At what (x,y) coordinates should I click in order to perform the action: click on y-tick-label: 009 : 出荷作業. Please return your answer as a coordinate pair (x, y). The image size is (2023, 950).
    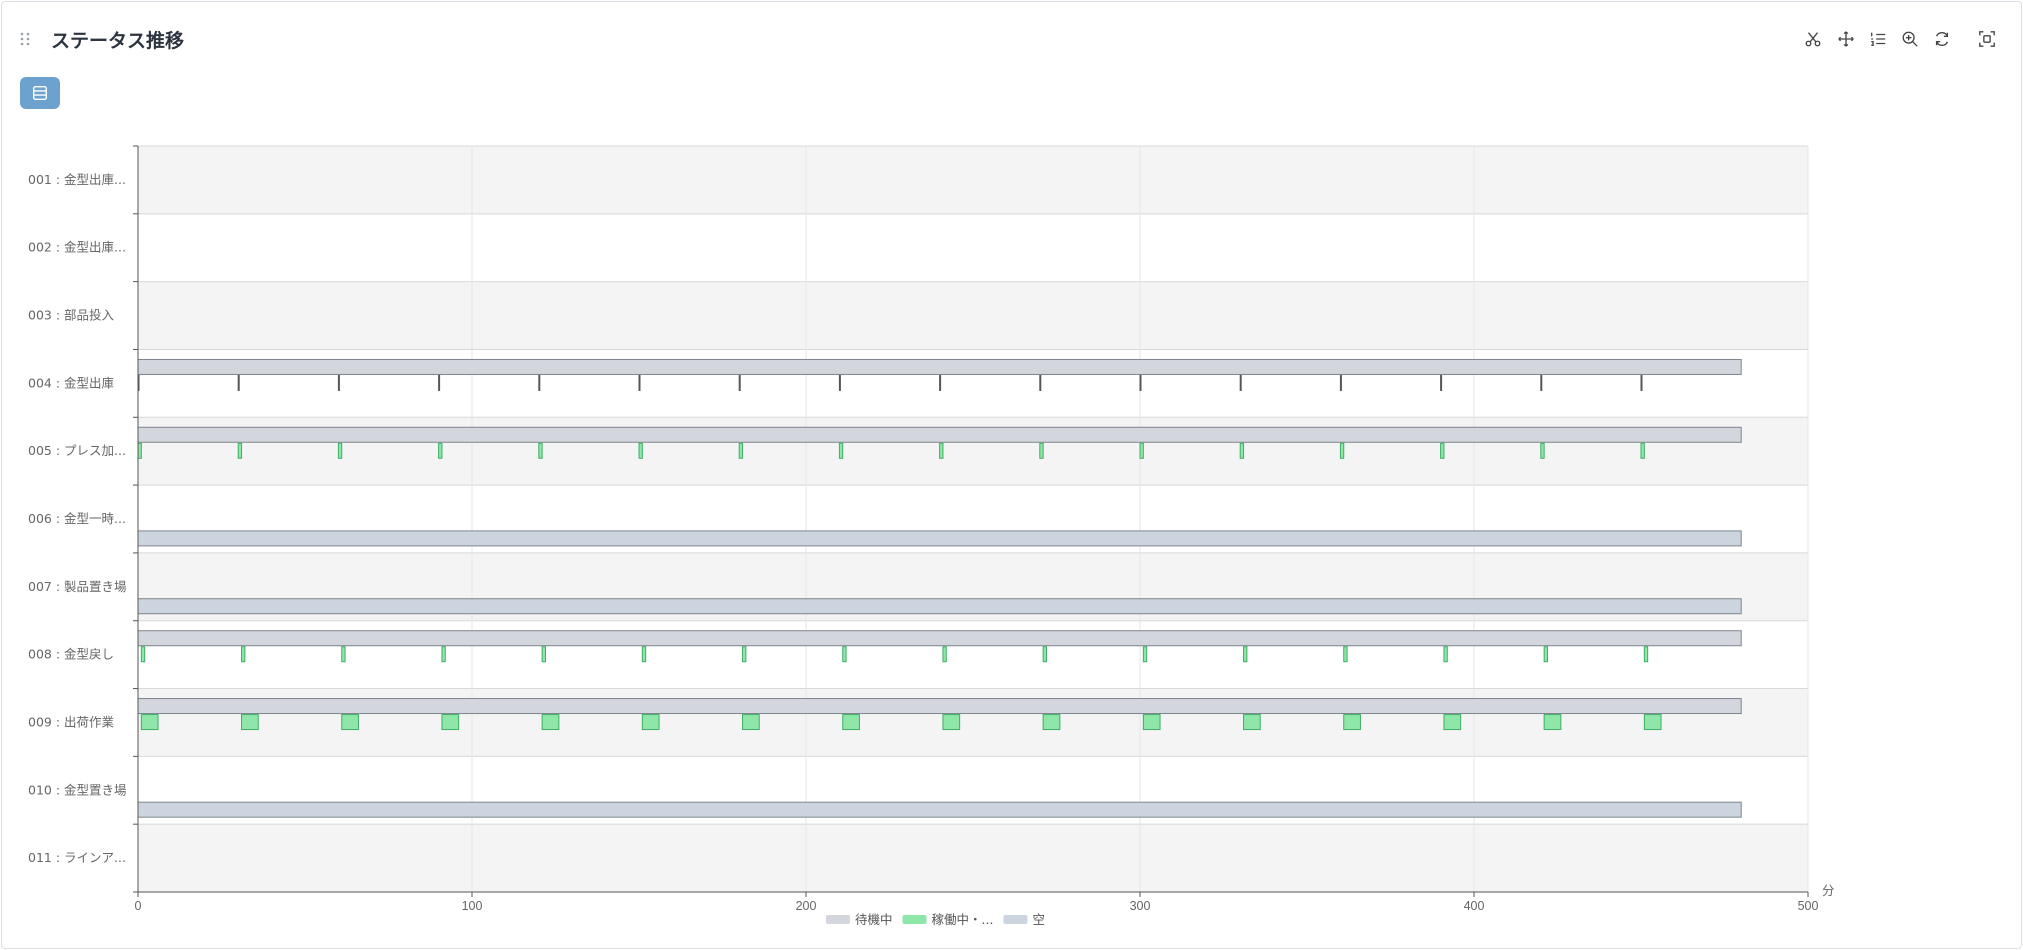
    Looking at the image, I should click on (71, 721).